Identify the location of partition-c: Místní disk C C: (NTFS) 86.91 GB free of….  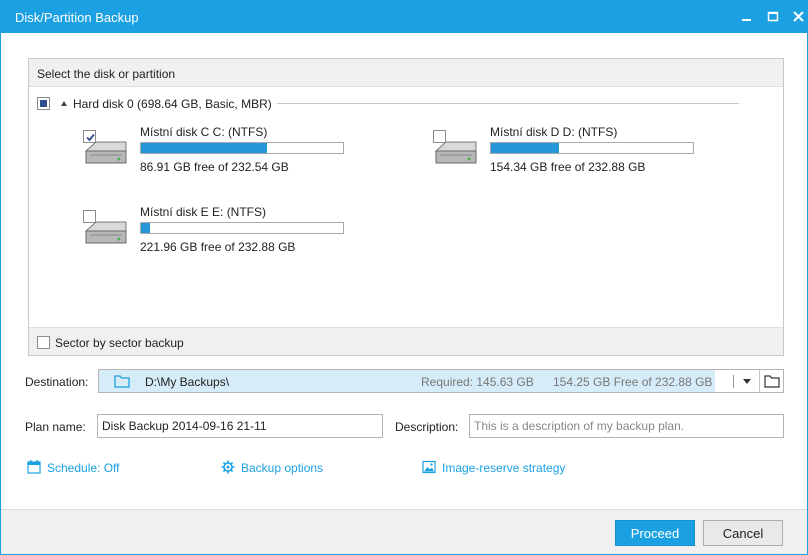
(235, 155).